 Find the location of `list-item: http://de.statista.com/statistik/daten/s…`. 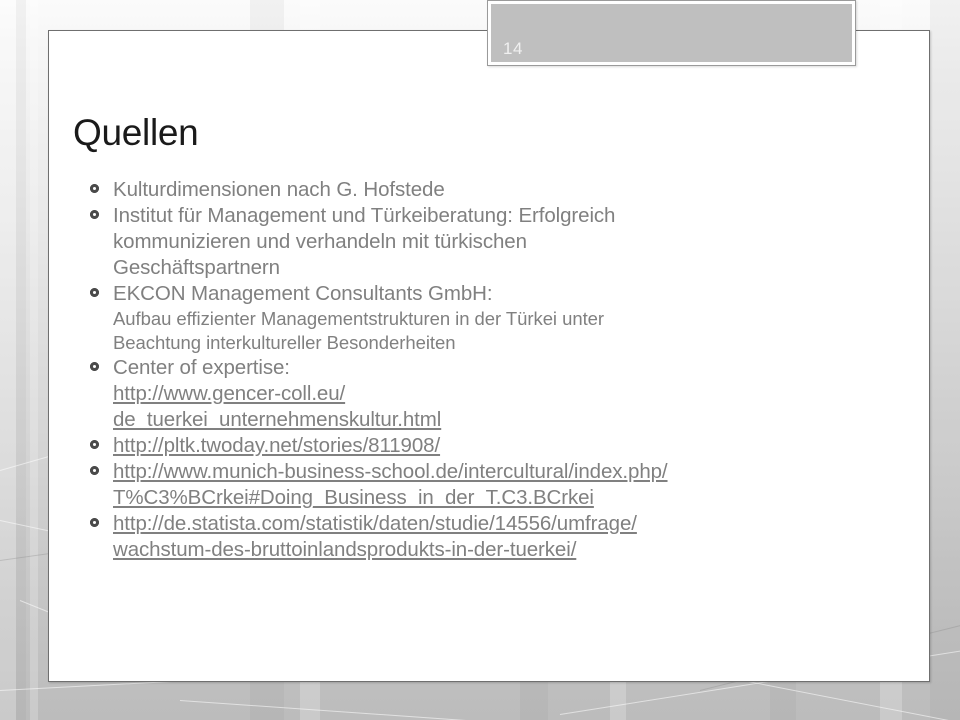

list-item: http://de.statista.com/statistik/daten/s… is located at coordinates (481, 537).